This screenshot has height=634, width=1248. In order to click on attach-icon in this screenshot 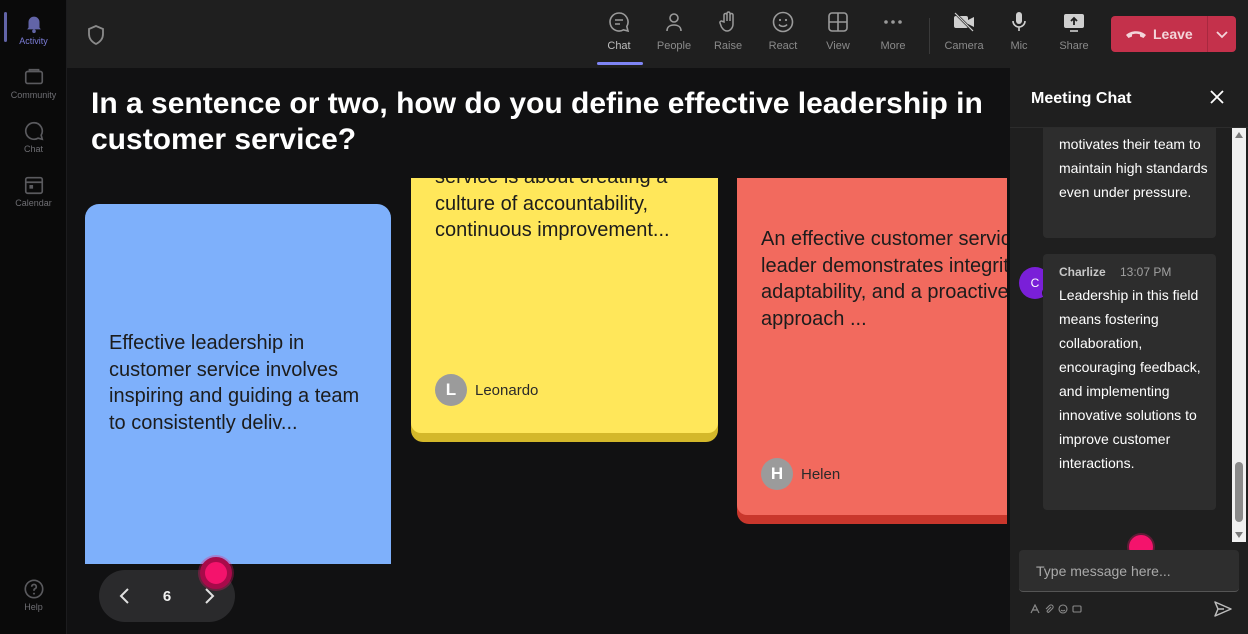, I will do `click(1049, 609)`.